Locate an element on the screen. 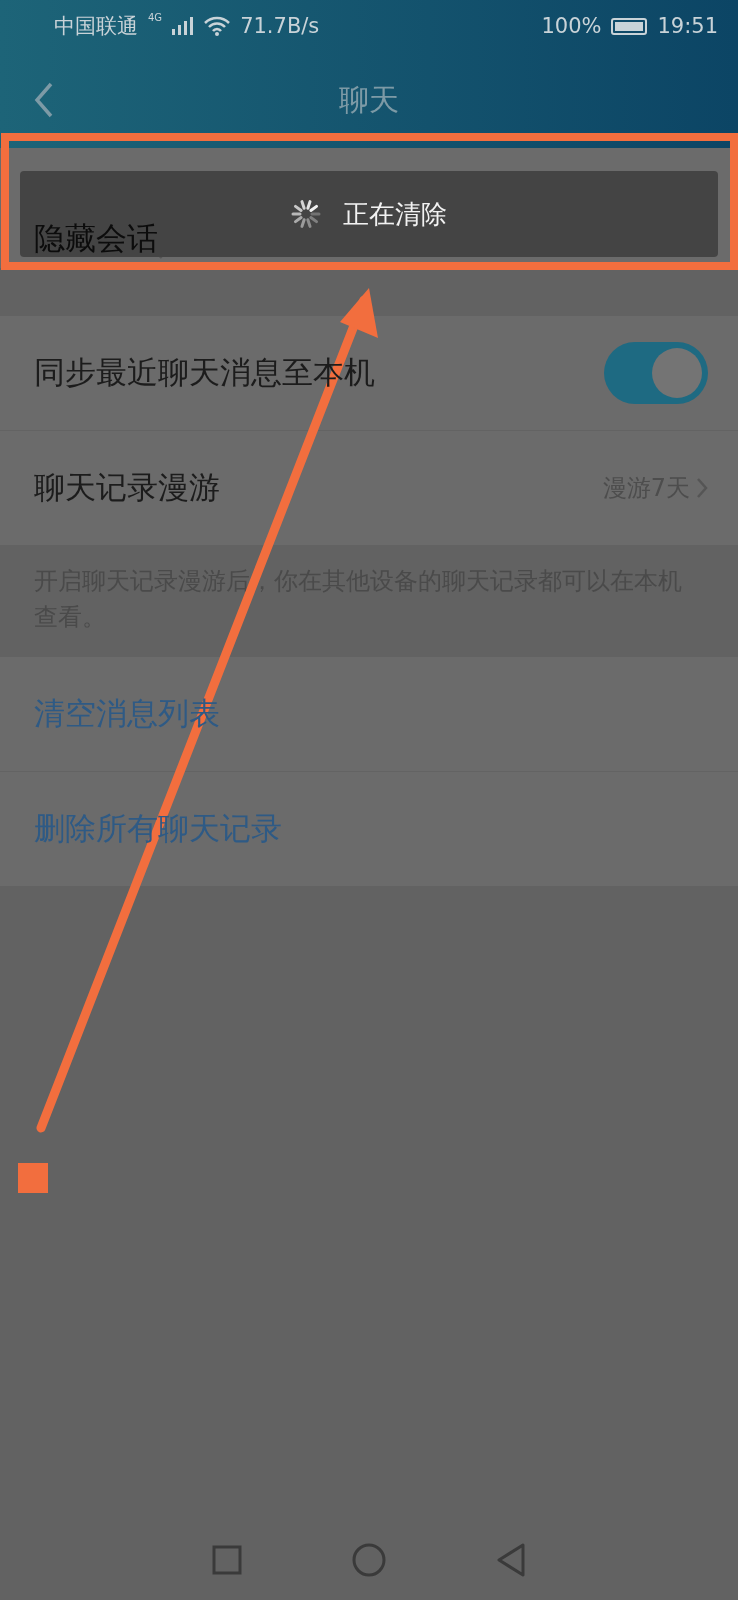  back-icon is located at coordinates (44, 100).